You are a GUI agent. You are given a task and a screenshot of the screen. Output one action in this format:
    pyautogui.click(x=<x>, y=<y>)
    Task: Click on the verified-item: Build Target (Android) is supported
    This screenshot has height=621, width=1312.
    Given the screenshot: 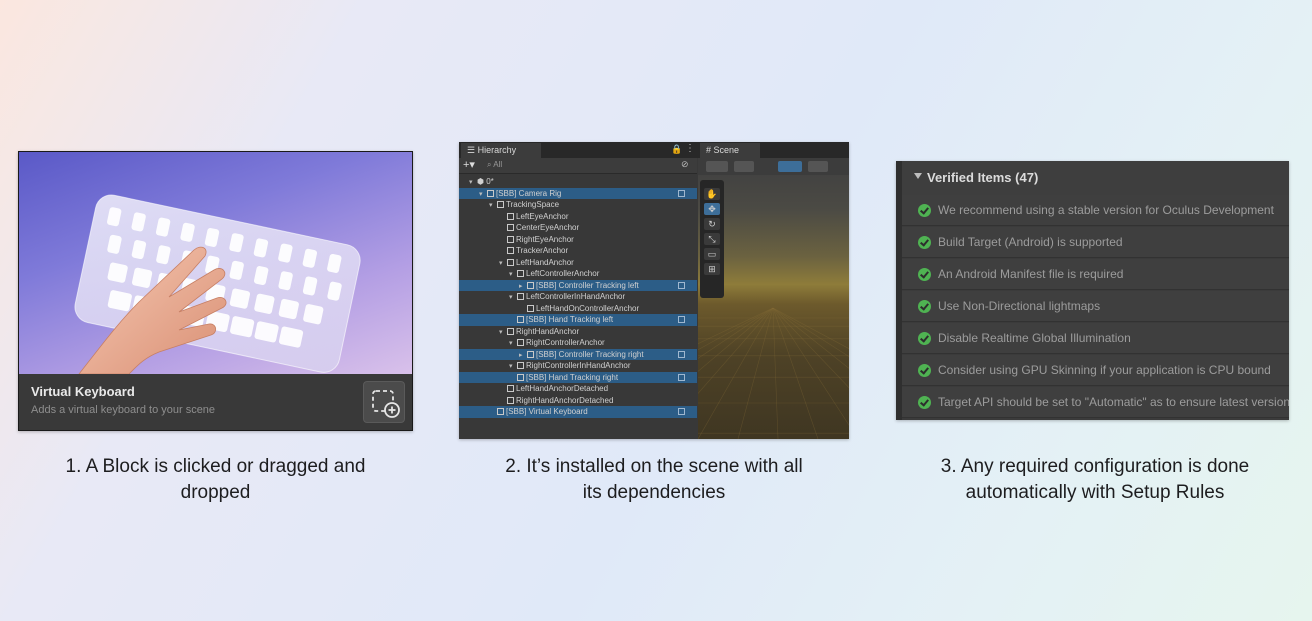 What is the action you would take?
    pyautogui.click(x=1092, y=242)
    